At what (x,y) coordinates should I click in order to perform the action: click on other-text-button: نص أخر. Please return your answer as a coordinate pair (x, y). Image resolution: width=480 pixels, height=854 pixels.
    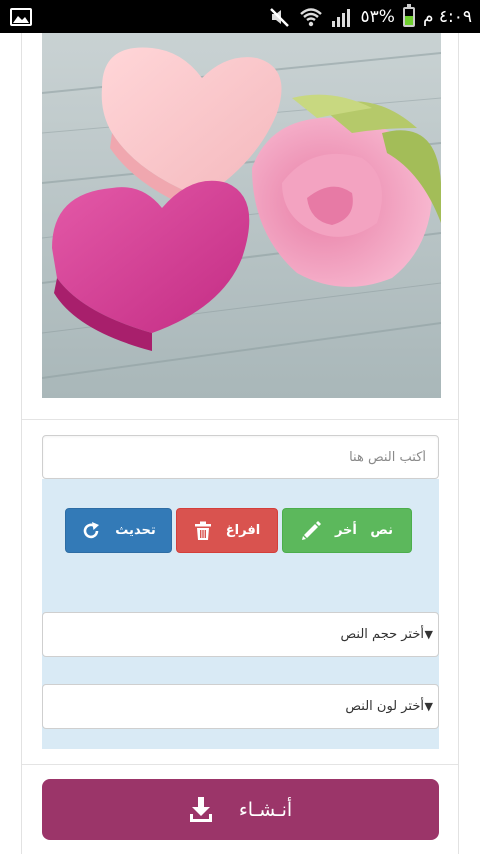
    Looking at the image, I should click on (347, 530).